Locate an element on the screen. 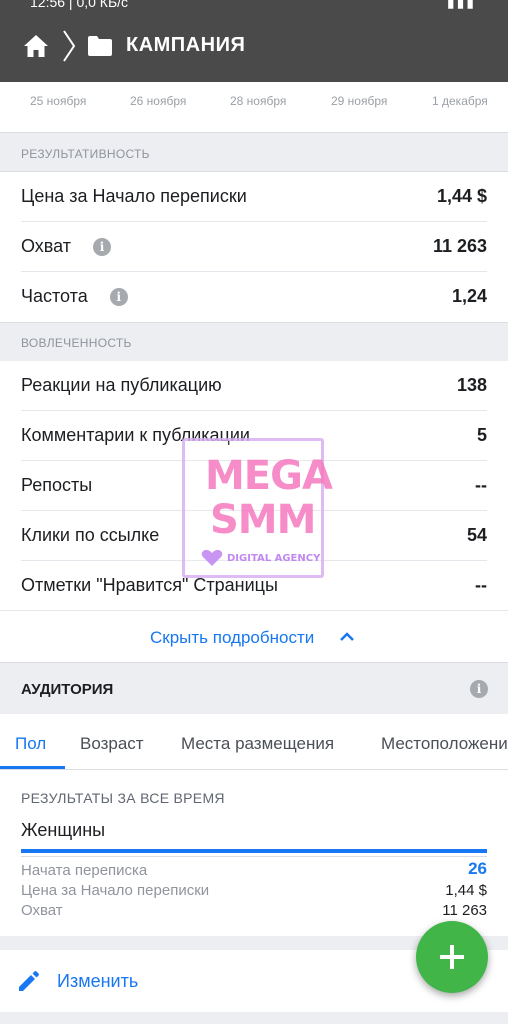  date-label: 26 ноября is located at coordinates (158, 101).